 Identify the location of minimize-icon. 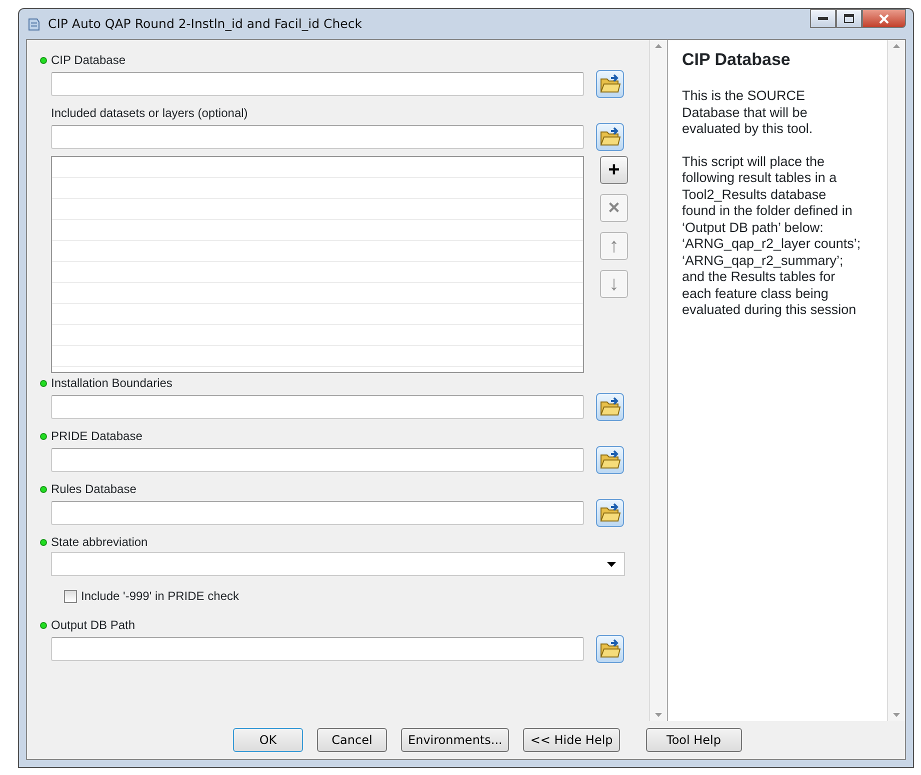
(823, 18).